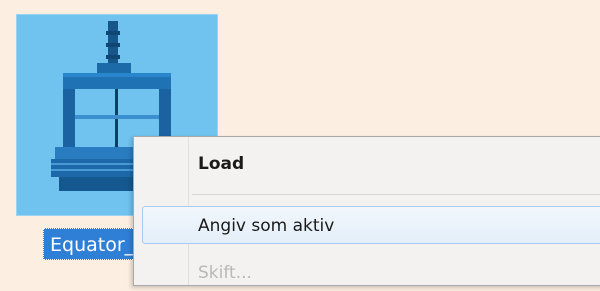 The height and width of the screenshot is (291, 600). What do you see at coordinates (368, 164) in the screenshot?
I see `menu-item-load: Load` at bounding box center [368, 164].